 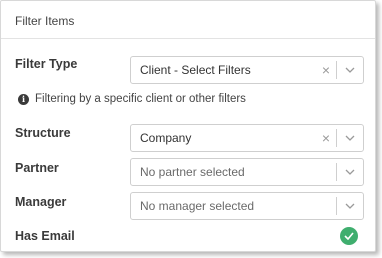 What do you see at coordinates (37, 168) in the screenshot?
I see `partner-label: Partner` at bounding box center [37, 168].